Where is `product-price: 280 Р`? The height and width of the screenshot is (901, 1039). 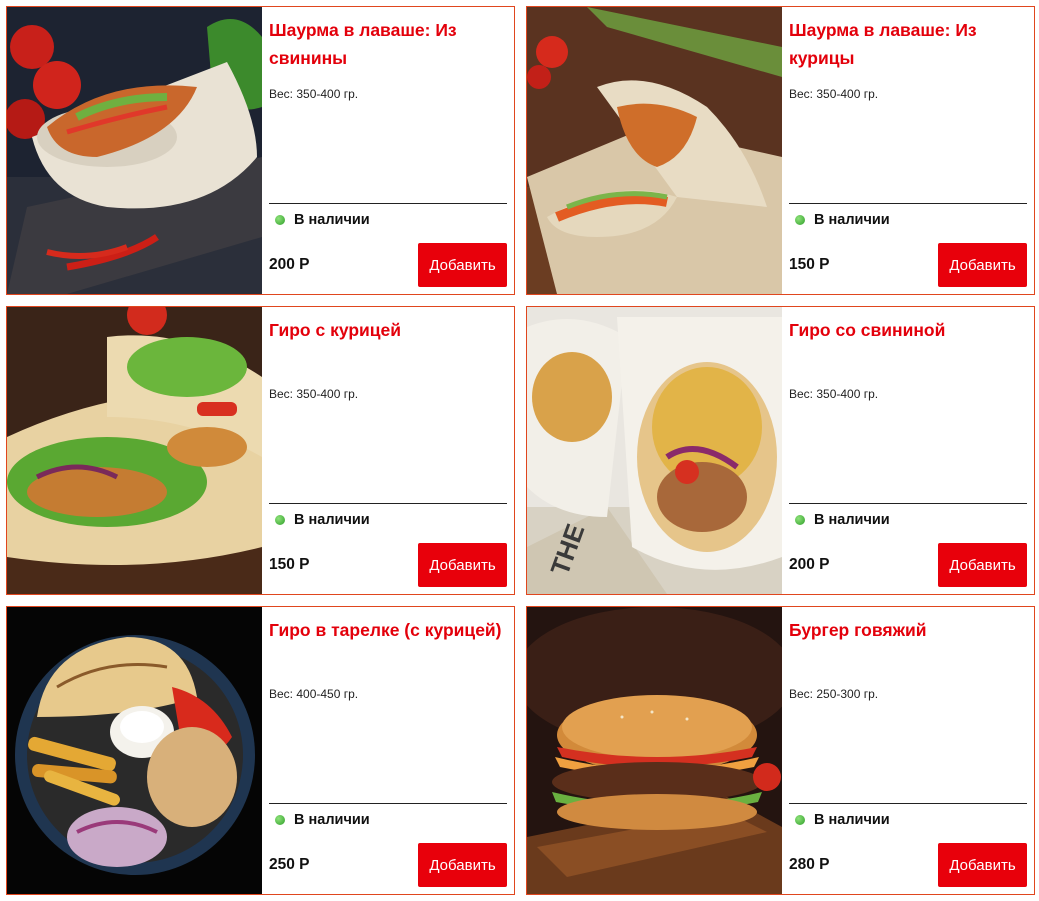 product-price: 280 Р is located at coordinates (809, 864).